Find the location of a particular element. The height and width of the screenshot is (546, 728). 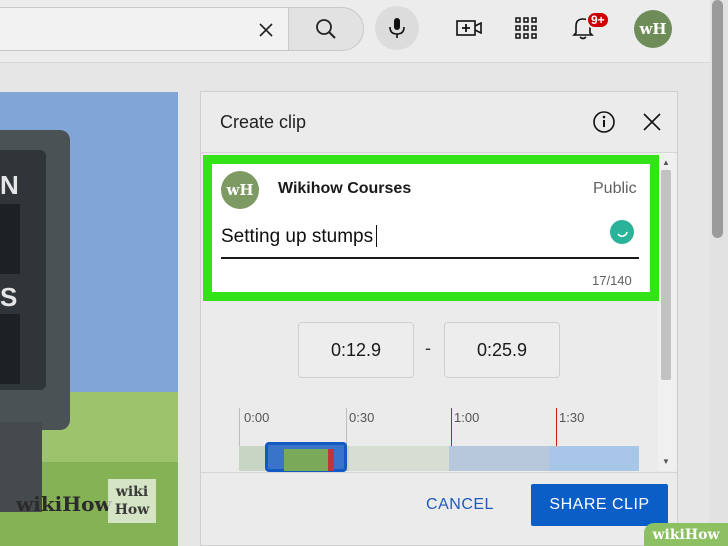

clear-icon is located at coordinates (266, 30).